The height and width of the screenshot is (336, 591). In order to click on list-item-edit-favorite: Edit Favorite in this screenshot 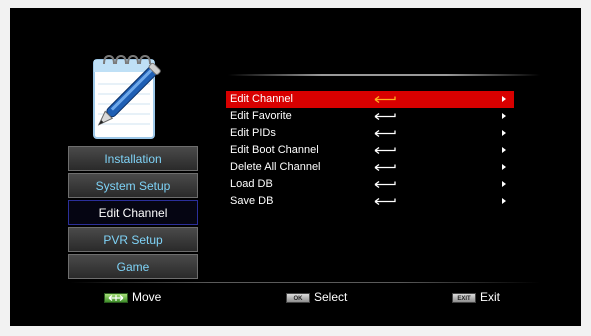, I will do `click(370, 116)`.